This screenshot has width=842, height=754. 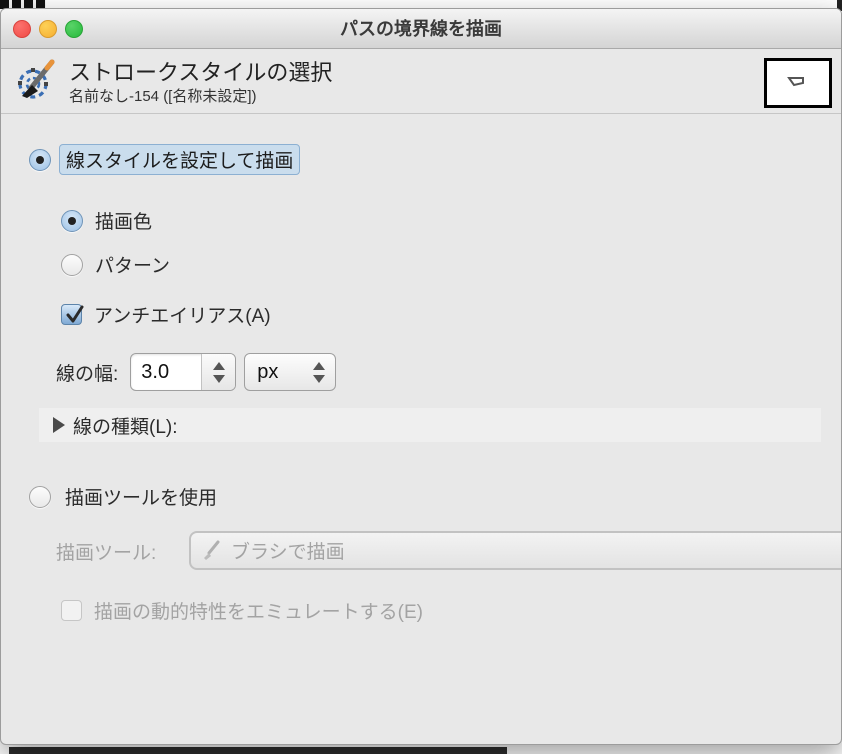 I want to click on antialias-checkbox-row: アンチエイリアス(A), so click(x=166, y=314).